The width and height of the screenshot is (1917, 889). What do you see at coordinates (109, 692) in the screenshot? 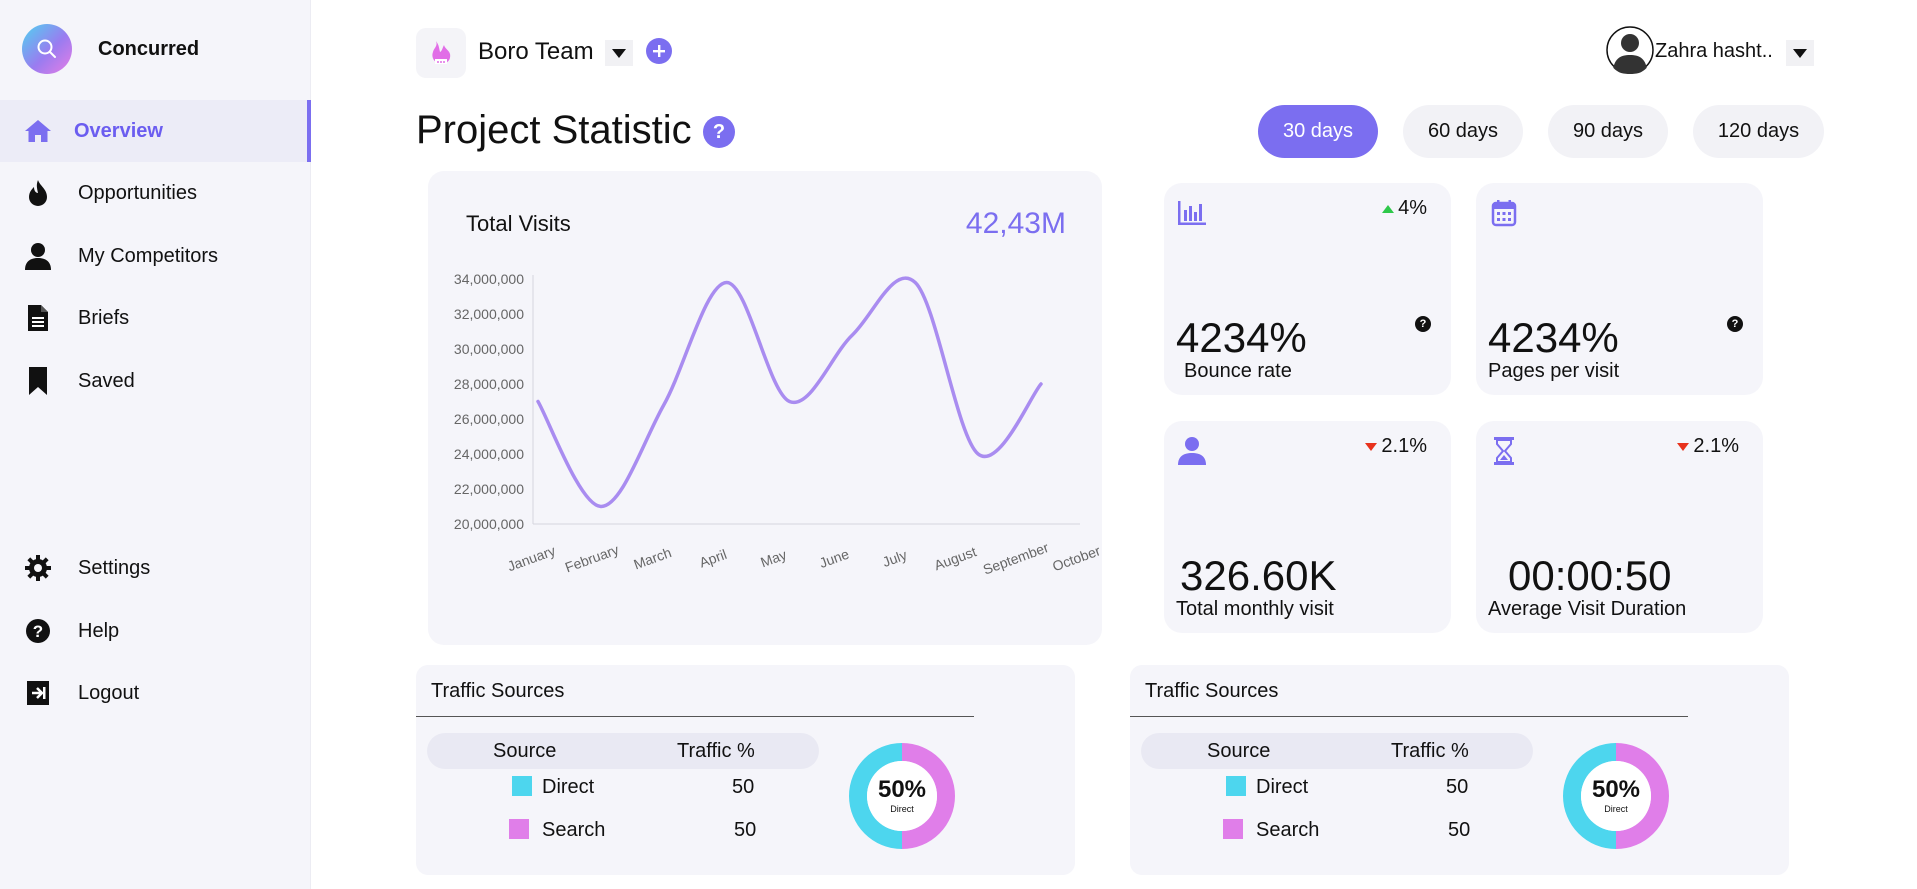
I see `sidebar-item-label: Logout` at bounding box center [109, 692].